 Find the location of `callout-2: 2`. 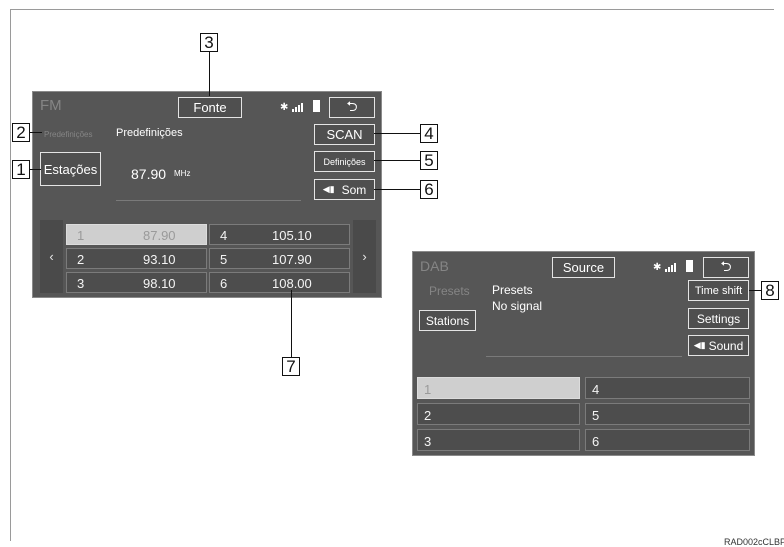

callout-2: 2 is located at coordinates (21, 132).